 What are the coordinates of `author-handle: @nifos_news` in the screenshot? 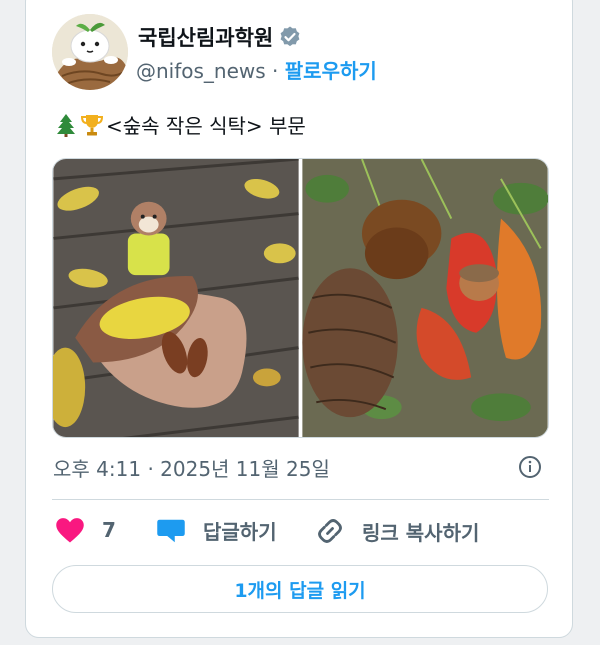 It's located at (201, 71).